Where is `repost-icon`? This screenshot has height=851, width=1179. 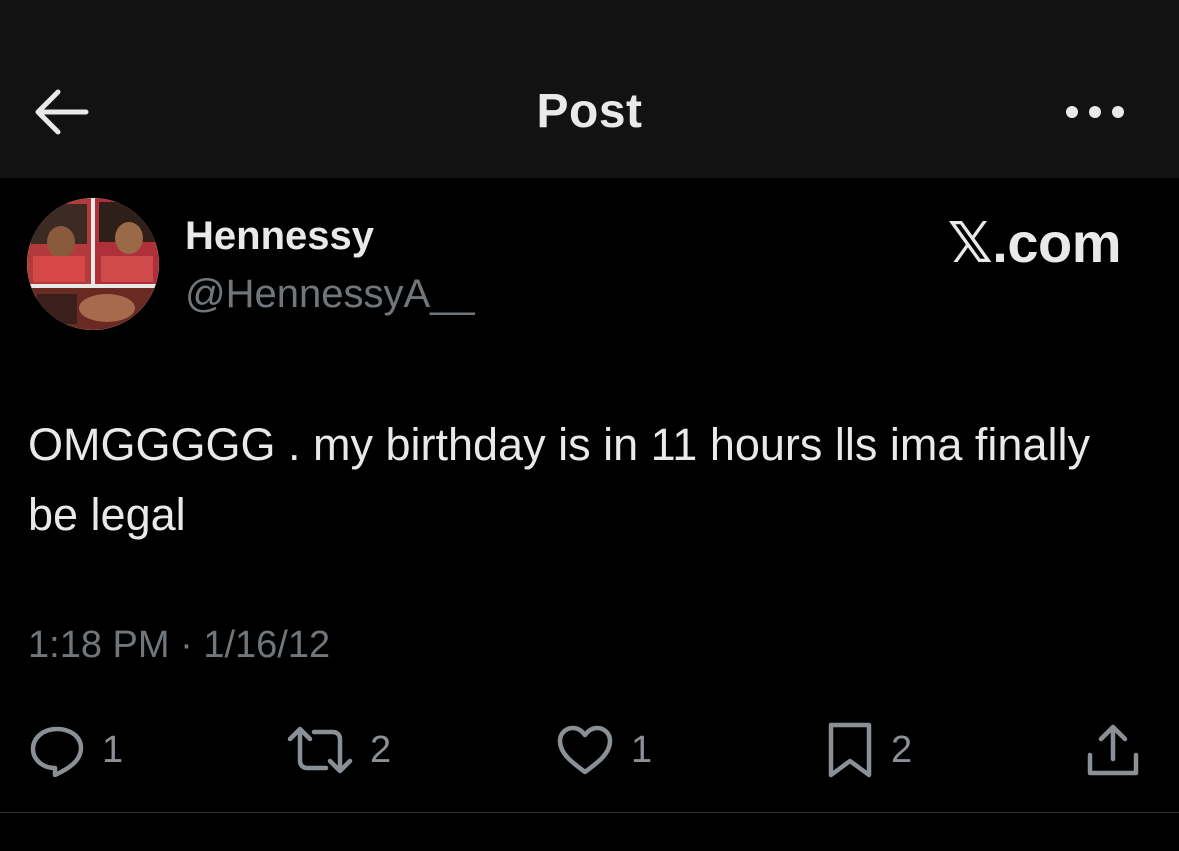
repost-icon is located at coordinates (320, 750).